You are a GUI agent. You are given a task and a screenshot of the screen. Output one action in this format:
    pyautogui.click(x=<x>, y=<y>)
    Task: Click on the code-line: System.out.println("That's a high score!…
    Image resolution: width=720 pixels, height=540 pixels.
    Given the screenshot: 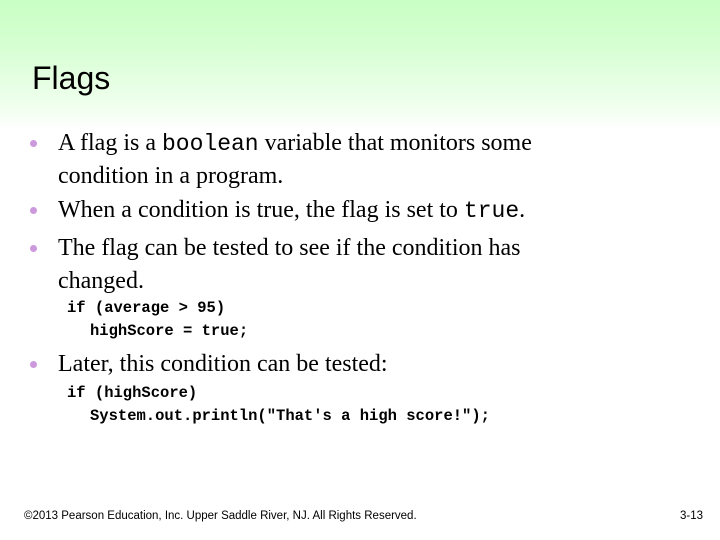 What is the action you would take?
    pyautogui.click(x=290, y=416)
    